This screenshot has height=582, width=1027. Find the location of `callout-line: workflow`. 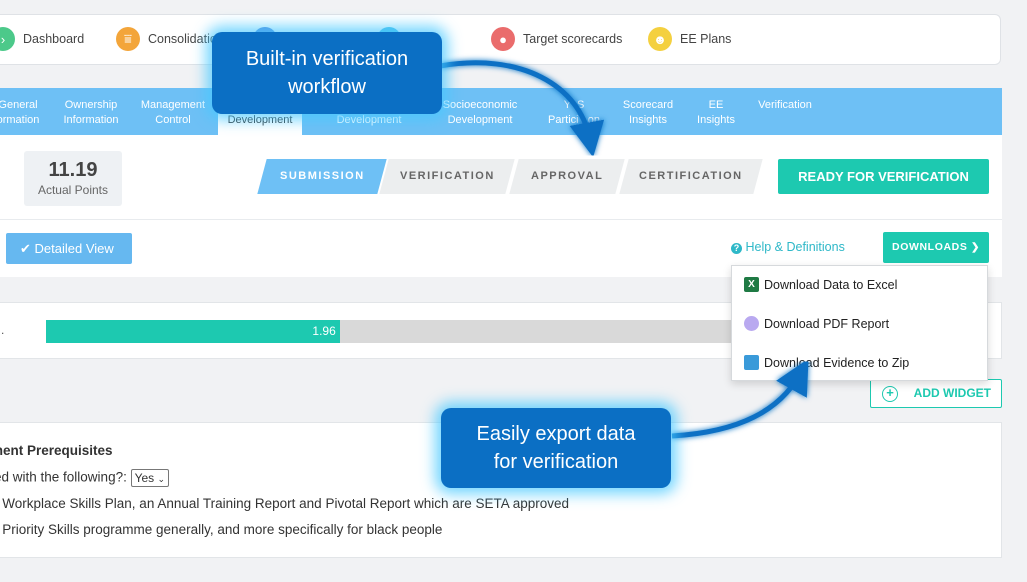

callout-line: workflow is located at coordinates (327, 87).